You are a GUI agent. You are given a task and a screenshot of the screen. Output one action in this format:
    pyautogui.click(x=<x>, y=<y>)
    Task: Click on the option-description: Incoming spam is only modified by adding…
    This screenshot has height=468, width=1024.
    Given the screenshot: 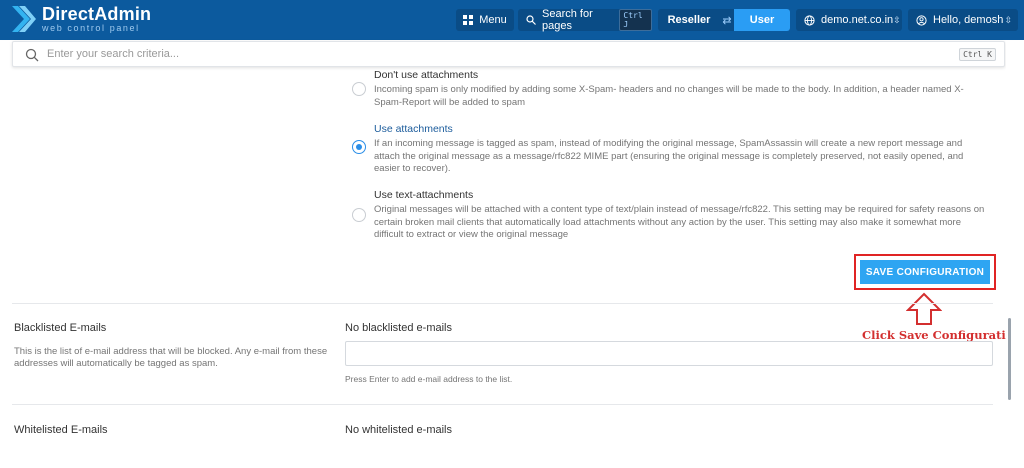 What is the action you would take?
    pyautogui.click(x=669, y=96)
    